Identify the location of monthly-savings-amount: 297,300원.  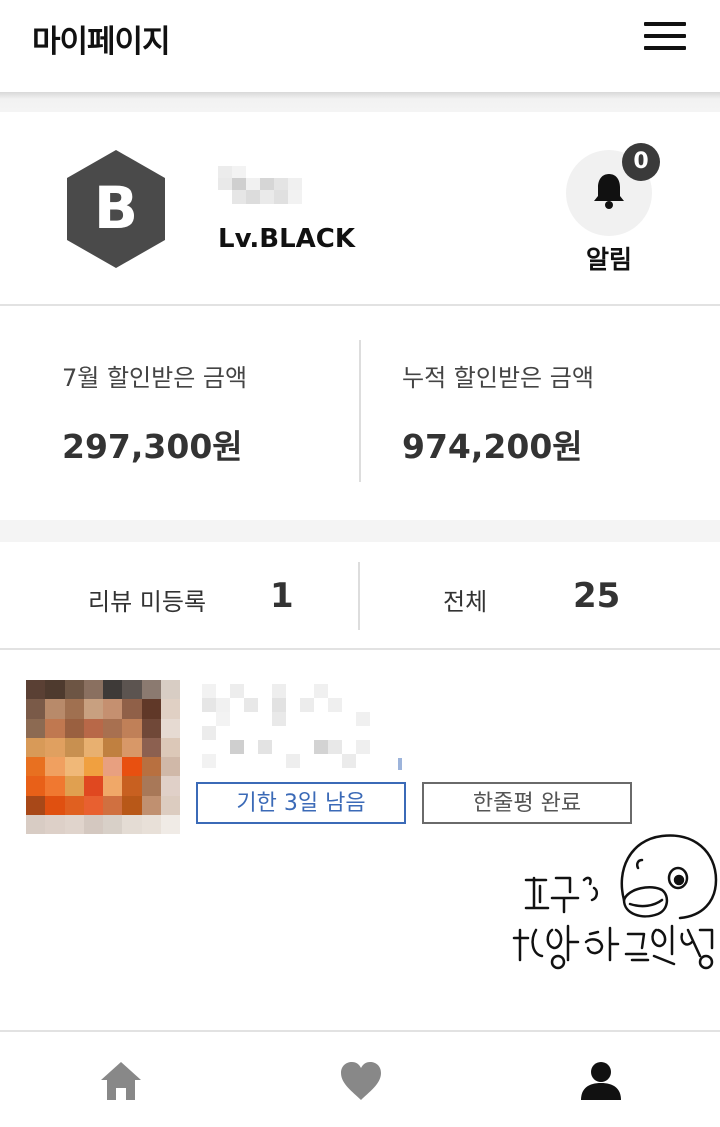
(152, 446).